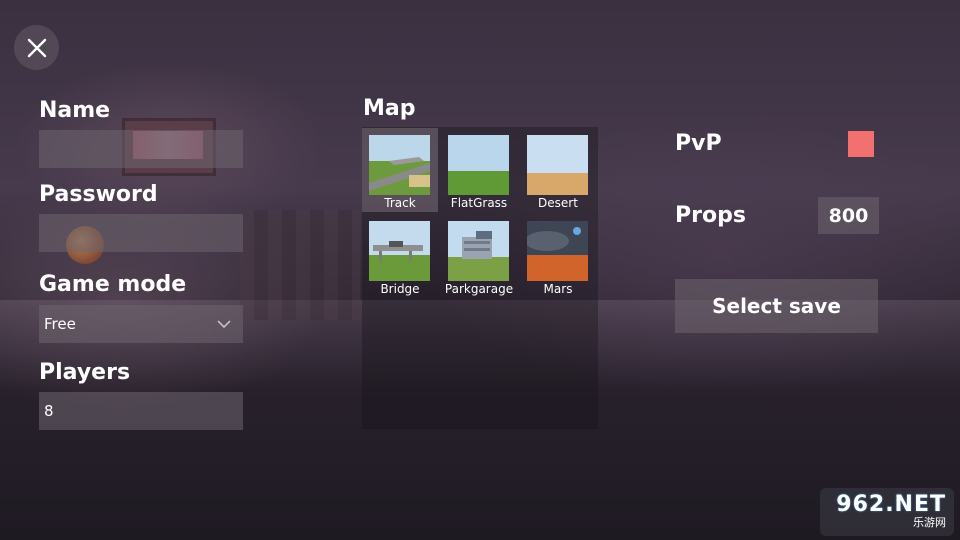 This screenshot has height=540, width=960. What do you see at coordinates (848, 215) in the screenshot?
I see `props-input: 800` at bounding box center [848, 215].